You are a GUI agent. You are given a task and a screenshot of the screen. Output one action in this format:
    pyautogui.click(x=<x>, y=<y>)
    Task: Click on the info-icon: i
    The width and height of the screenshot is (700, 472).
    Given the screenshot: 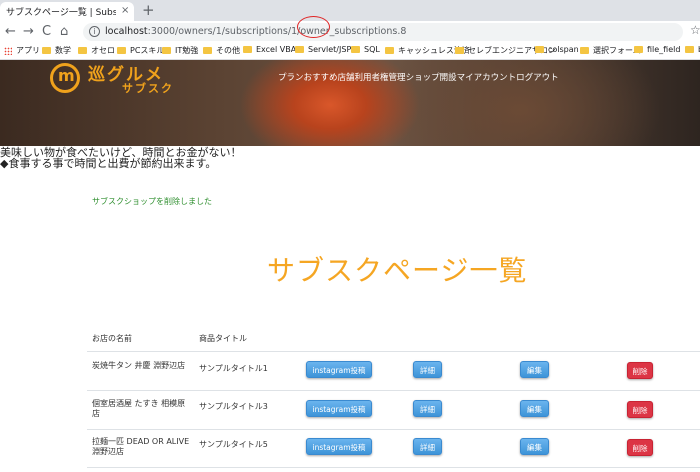 What is the action you would take?
    pyautogui.click(x=94, y=31)
    